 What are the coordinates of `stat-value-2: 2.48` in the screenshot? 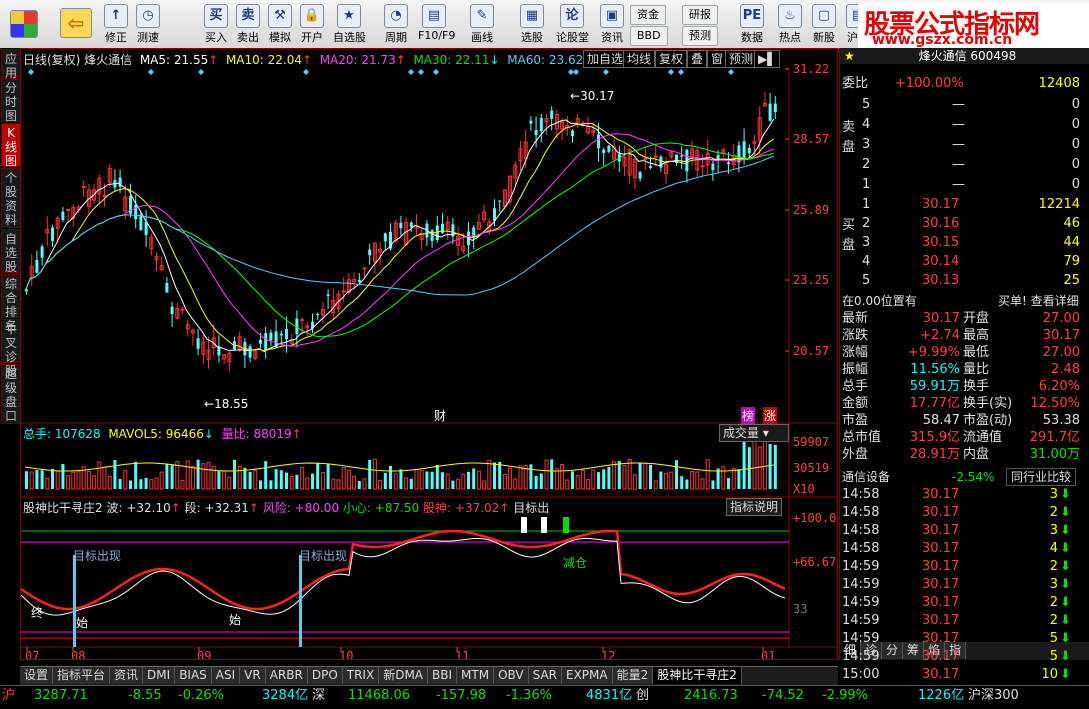 It's located at (1065, 369).